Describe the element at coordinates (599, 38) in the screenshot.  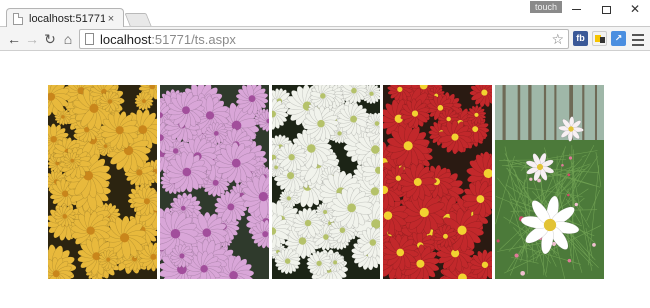
I see `note-extension-icon` at that location.